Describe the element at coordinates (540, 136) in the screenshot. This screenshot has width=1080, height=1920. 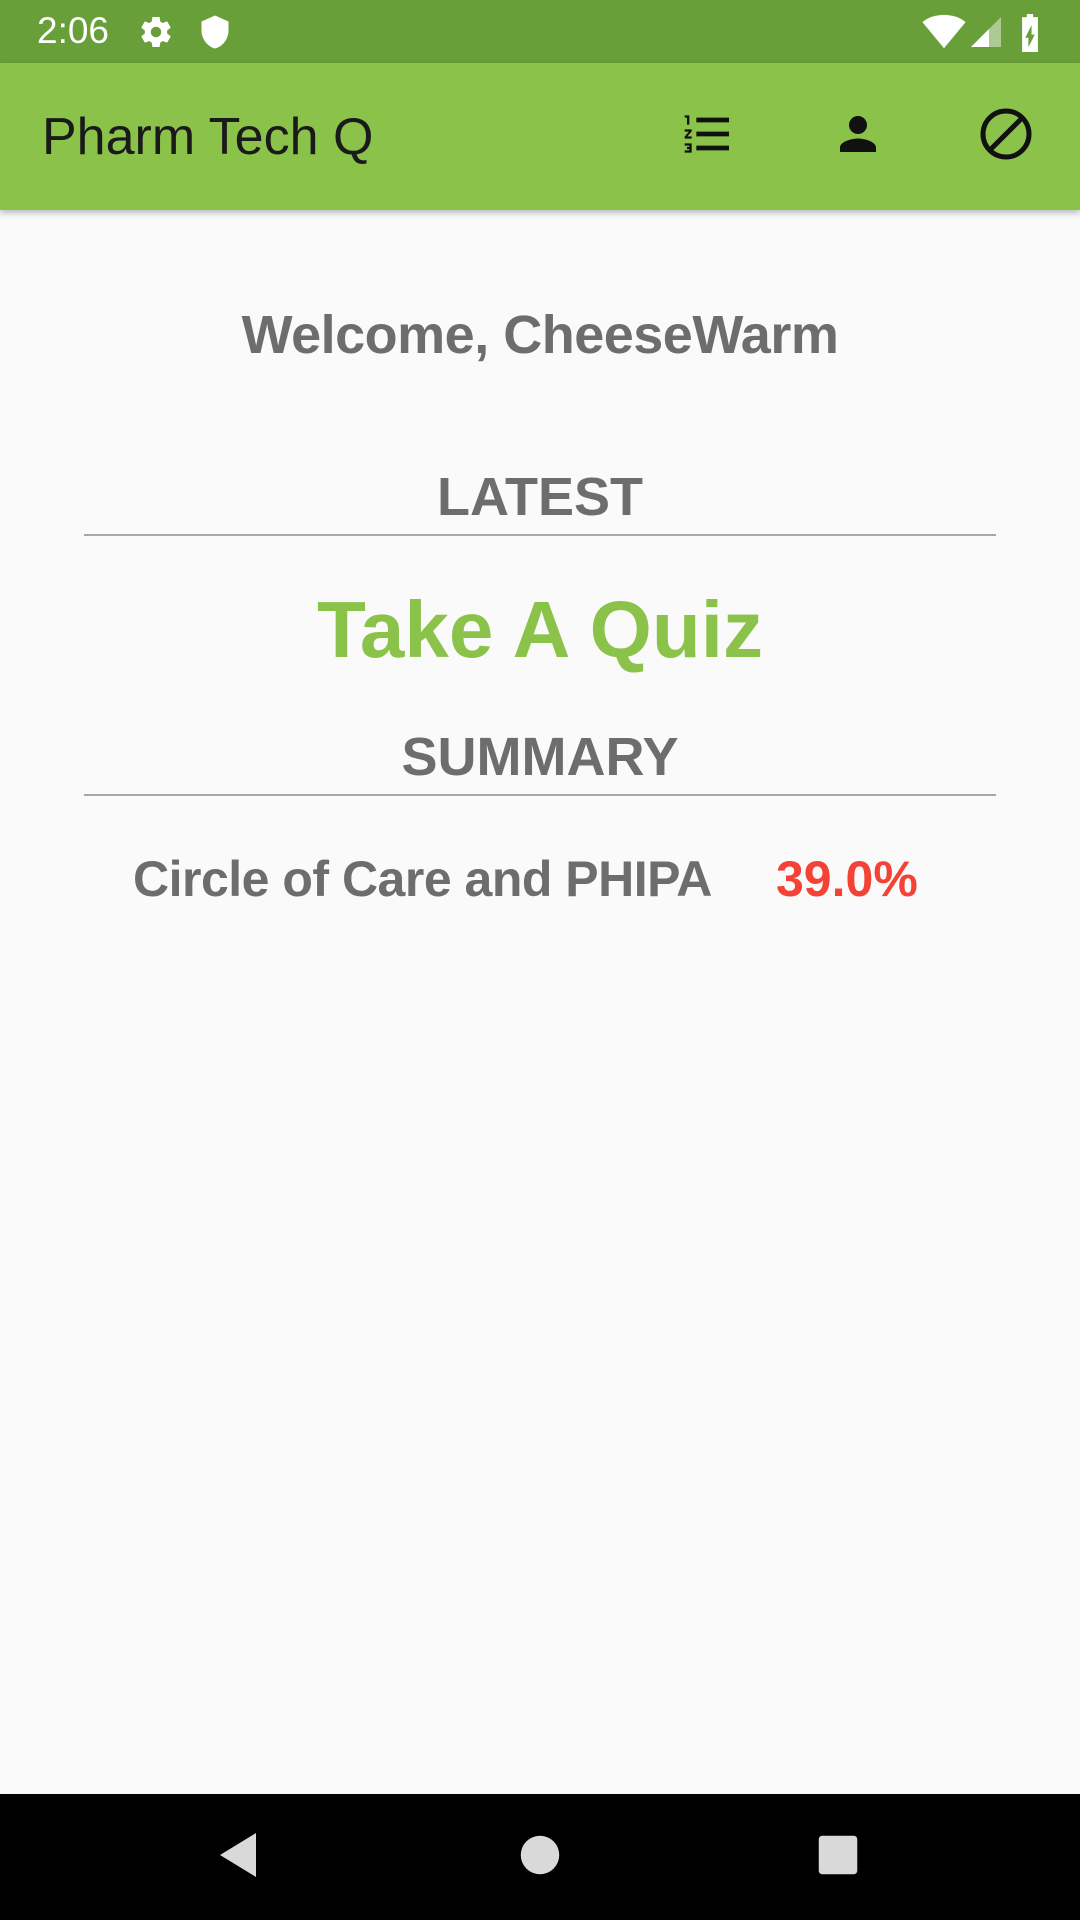
I see `app-bar: Pharm Tech Q` at that location.